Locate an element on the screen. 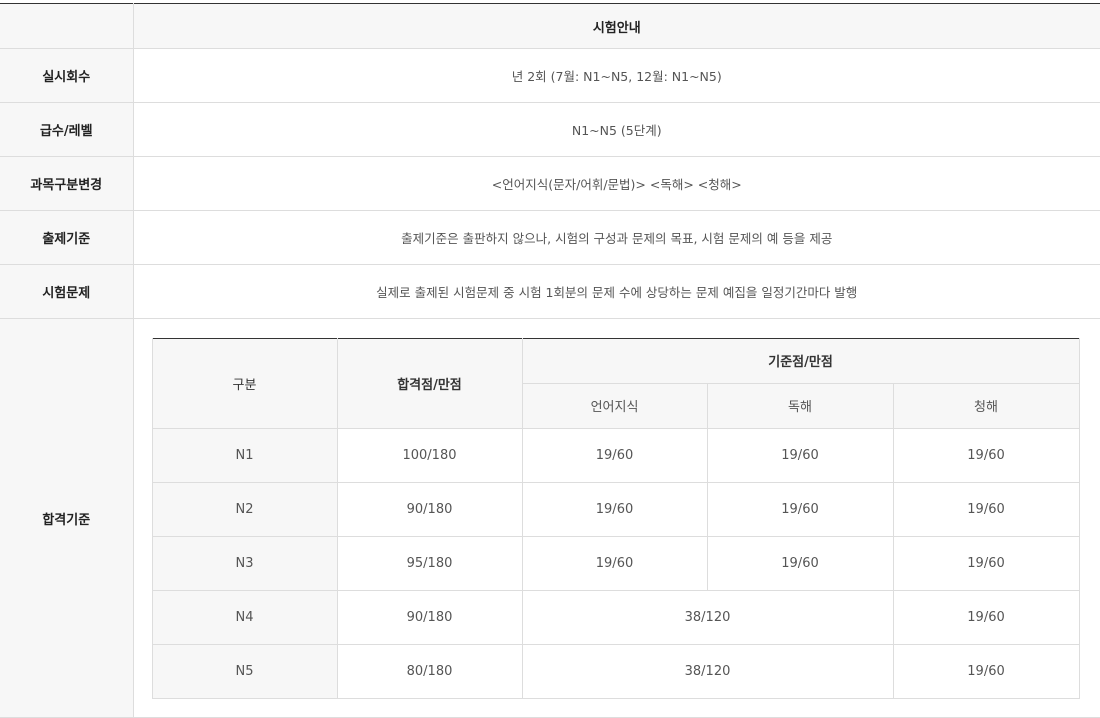 The width and height of the screenshot is (1100, 718). table-row: N5 80/180 38/120 19/60 is located at coordinates (615, 671).